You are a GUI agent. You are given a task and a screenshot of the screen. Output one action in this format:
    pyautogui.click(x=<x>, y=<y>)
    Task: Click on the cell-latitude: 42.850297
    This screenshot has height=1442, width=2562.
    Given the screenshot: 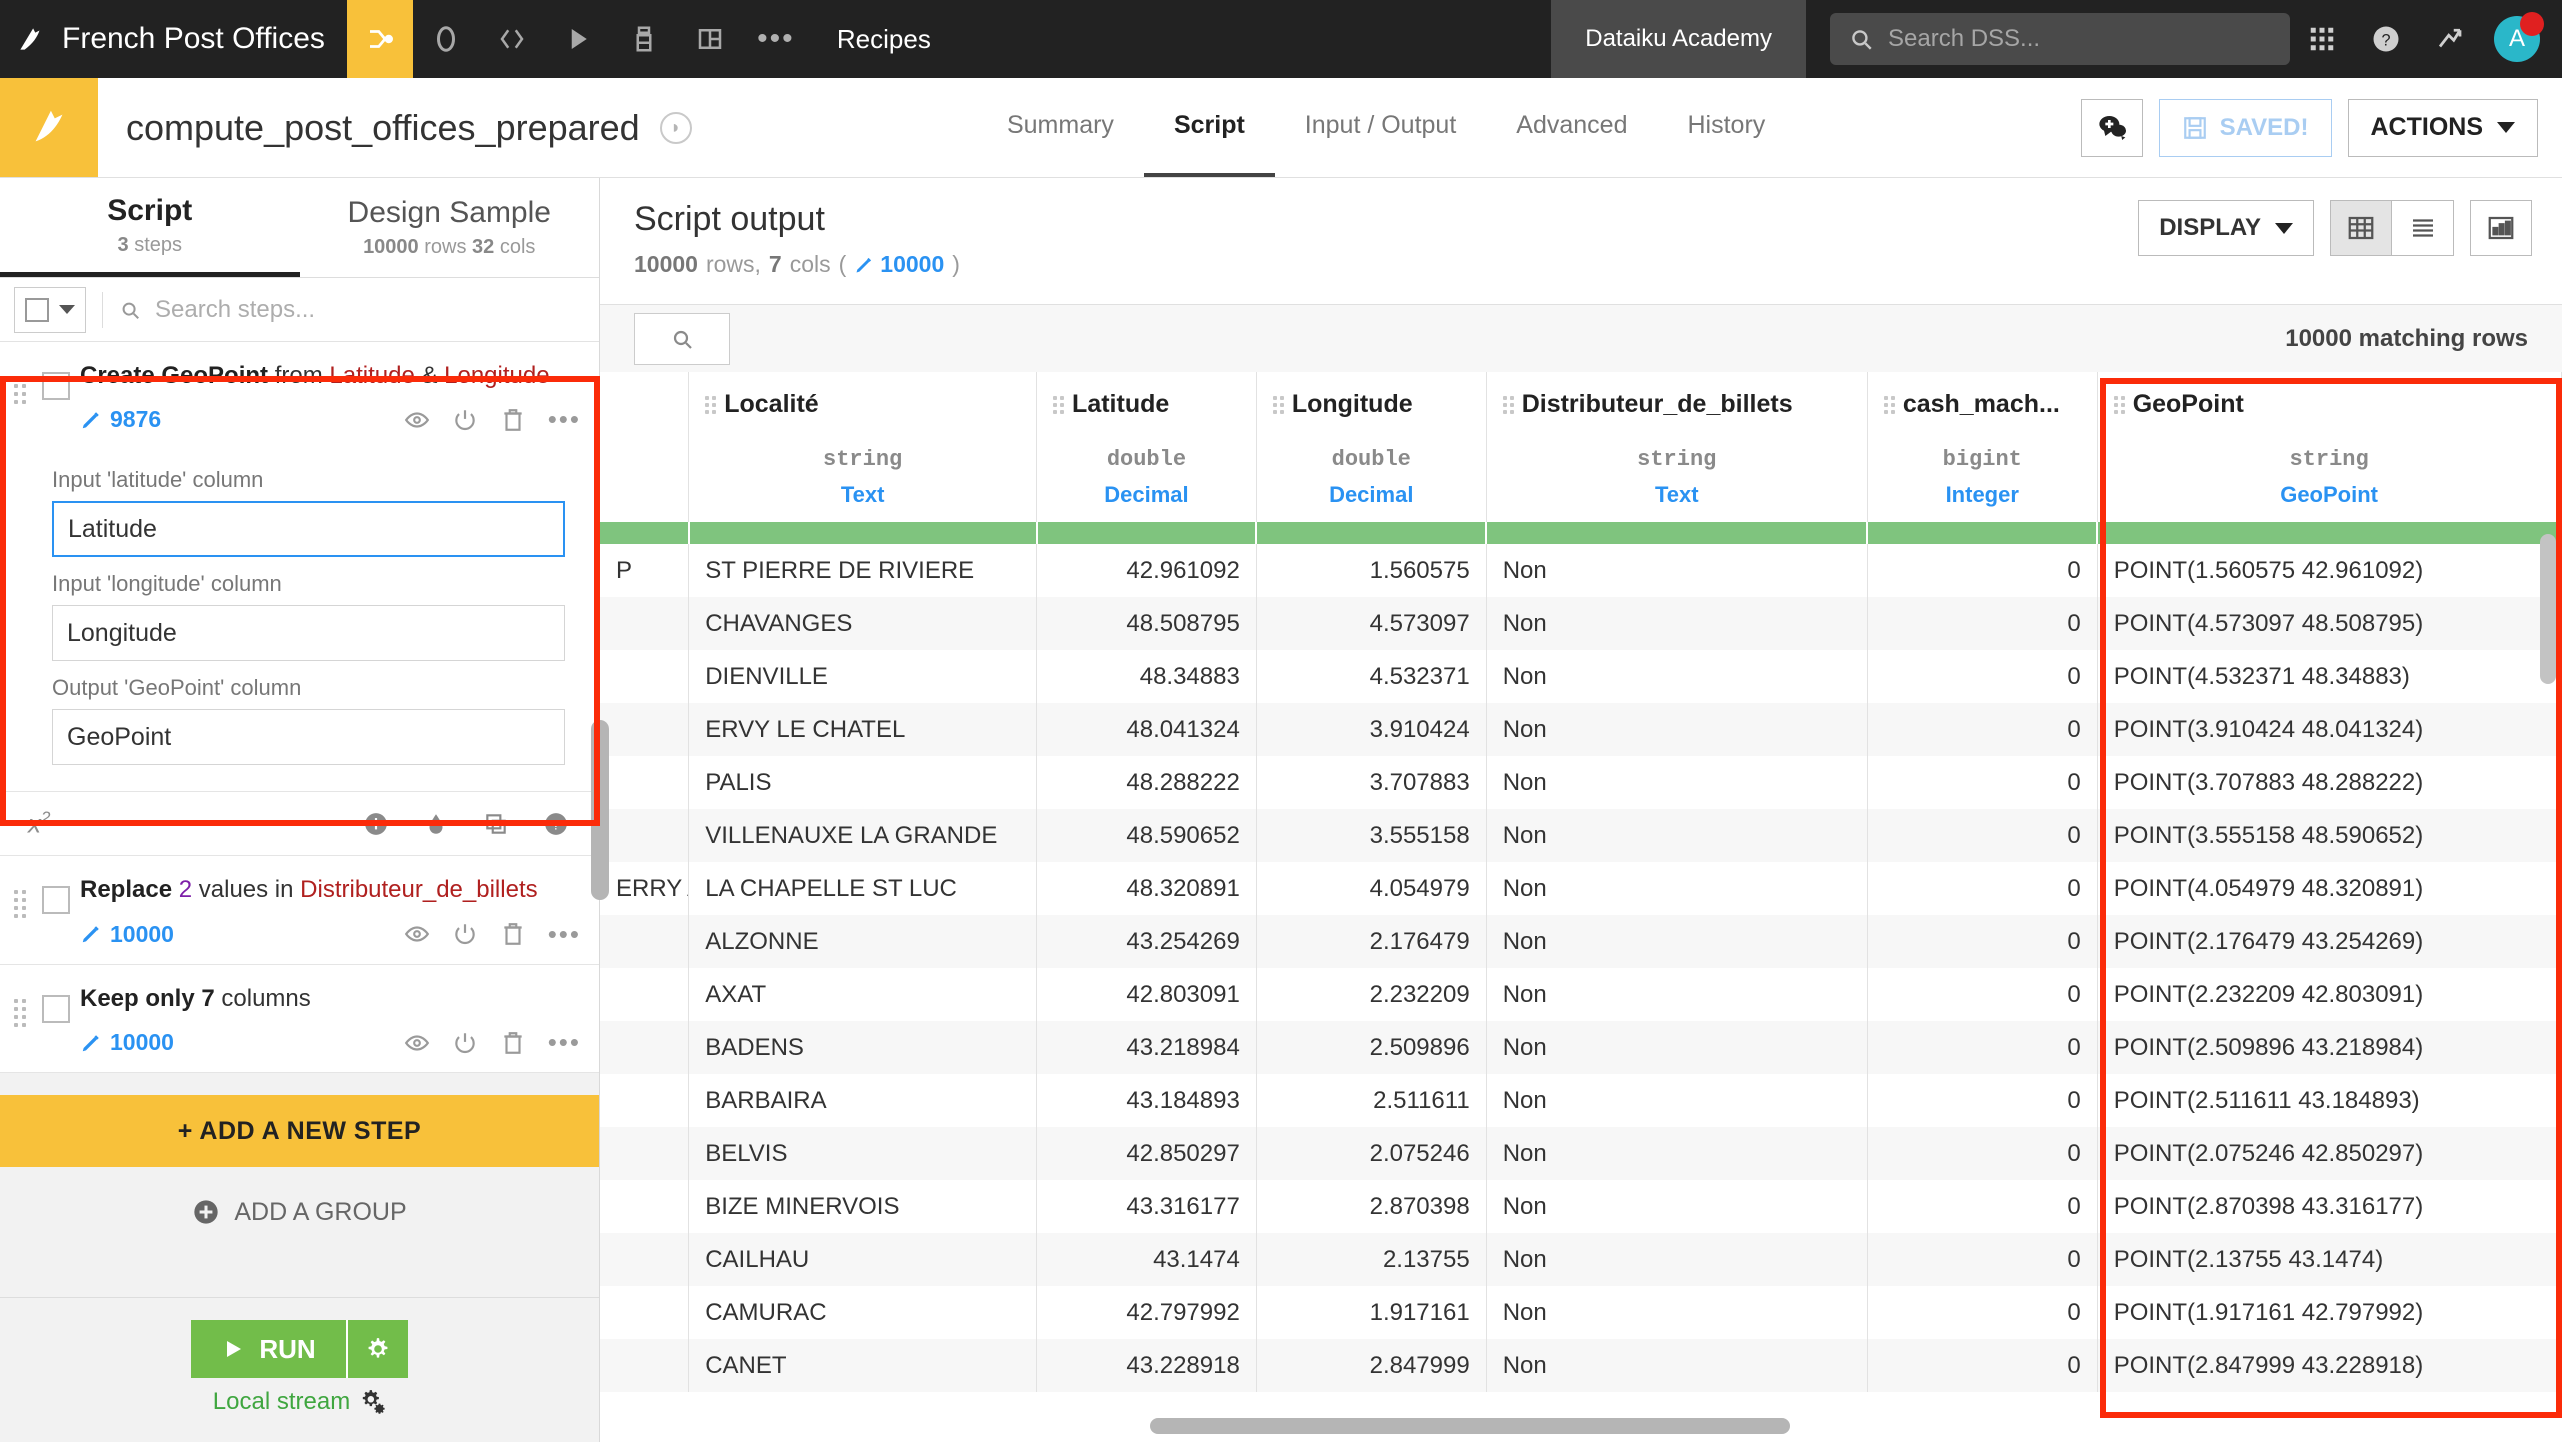 What is the action you would take?
    pyautogui.click(x=1146, y=1153)
    